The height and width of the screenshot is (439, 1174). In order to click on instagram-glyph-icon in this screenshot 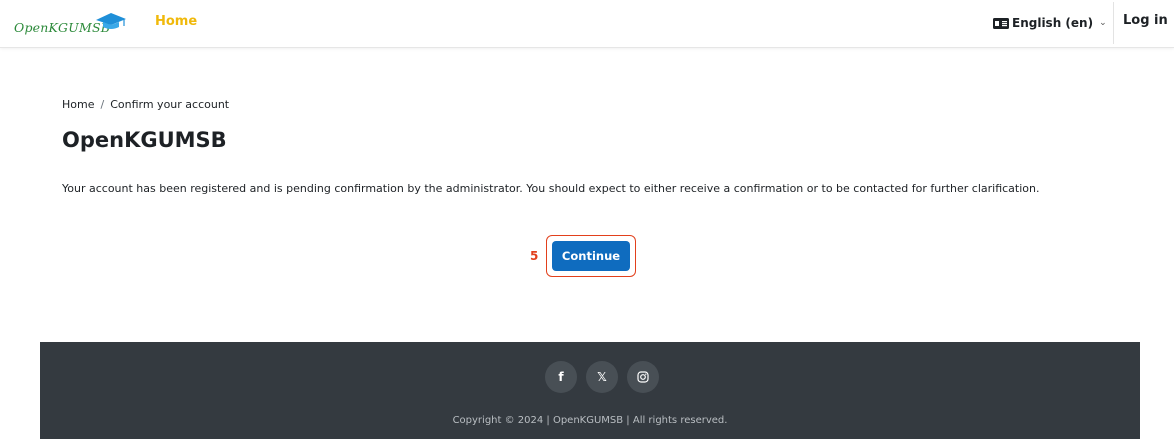, I will do `click(643, 377)`.